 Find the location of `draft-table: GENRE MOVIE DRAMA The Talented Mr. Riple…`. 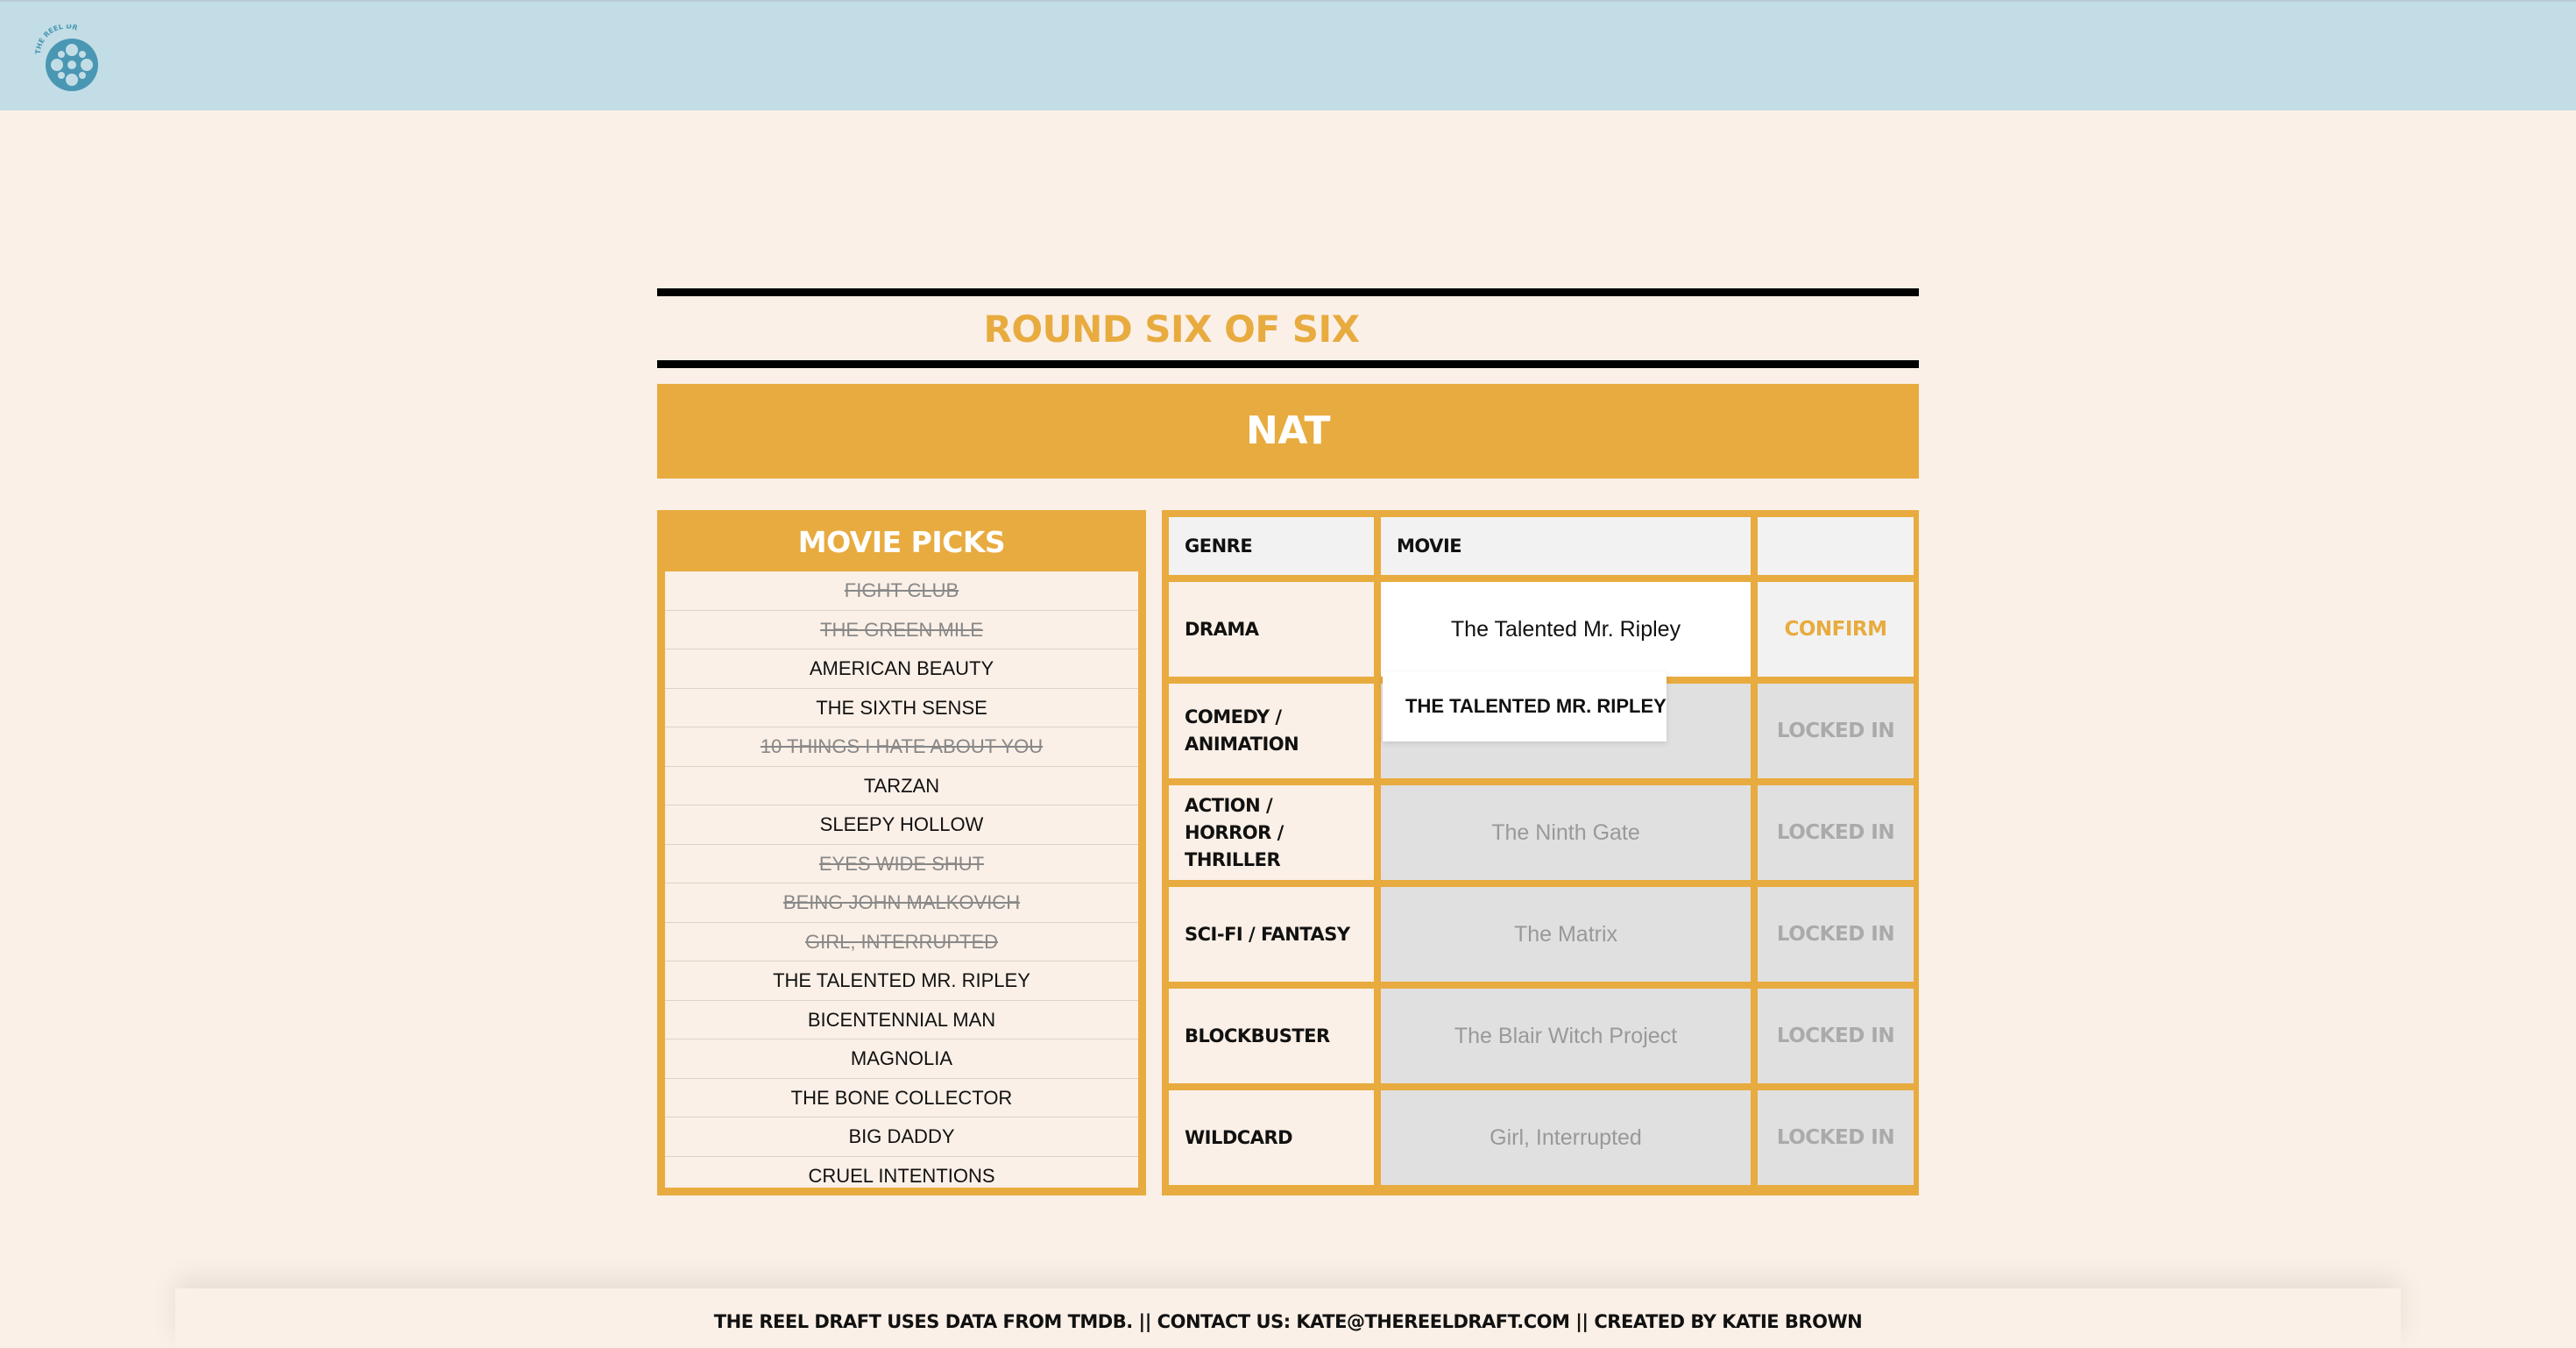

draft-table: GENRE MOVIE DRAMA The Talented Mr. Riple… is located at coordinates (1540, 852).